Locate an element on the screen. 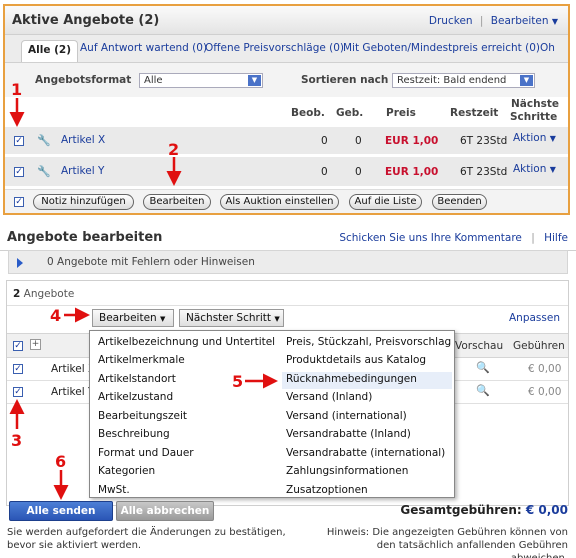 Image resolution: width=576 pixels, height=558 pixels. annotation-label: 3 is located at coordinates (17, 440).